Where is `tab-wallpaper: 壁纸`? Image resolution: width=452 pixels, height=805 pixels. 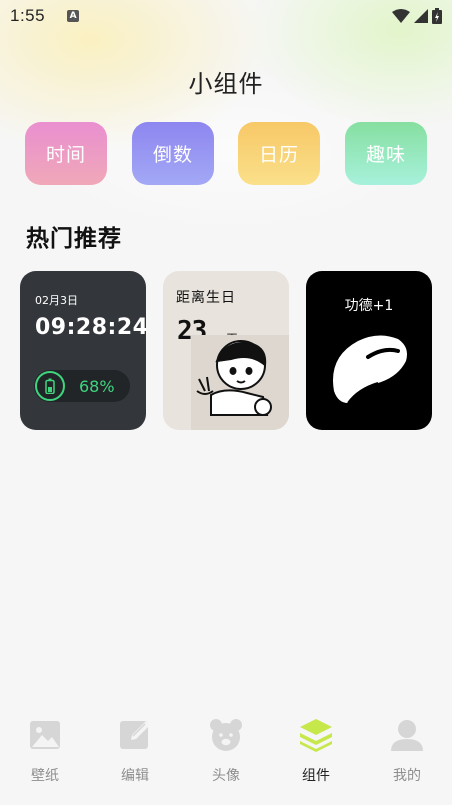 tab-wallpaper: 壁纸 is located at coordinates (45, 752).